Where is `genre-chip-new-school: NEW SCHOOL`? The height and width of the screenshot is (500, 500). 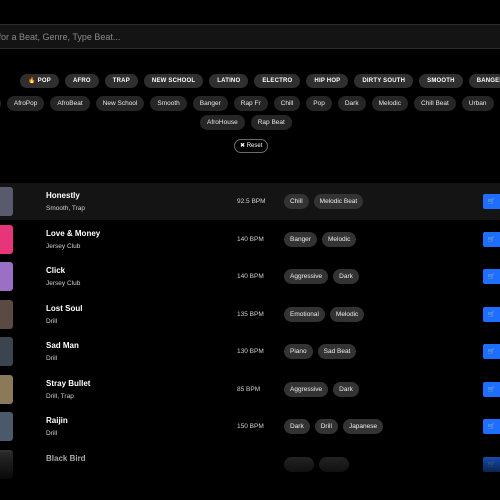 genre-chip-new-school: NEW SCHOOL is located at coordinates (173, 81).